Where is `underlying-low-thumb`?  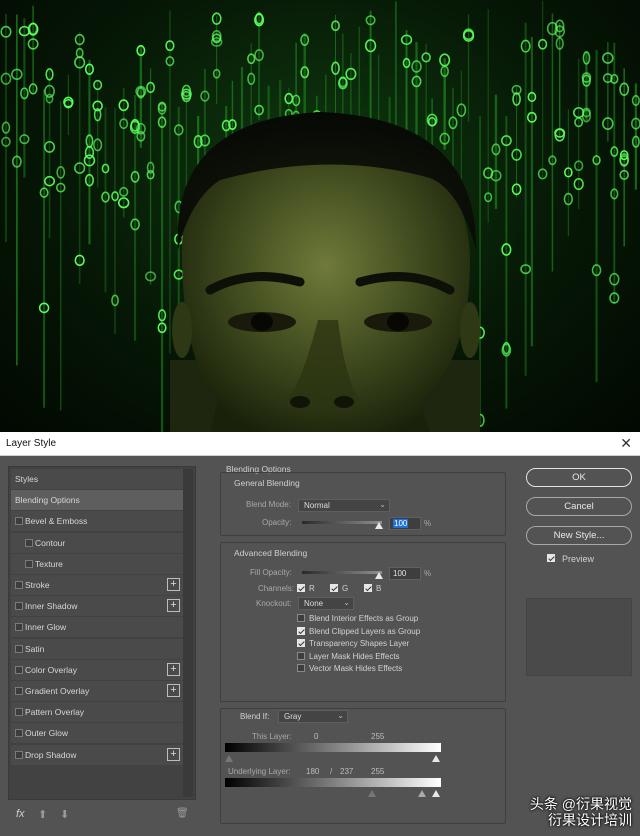
underlying-low-thumb is located at coordinates (372, 793).